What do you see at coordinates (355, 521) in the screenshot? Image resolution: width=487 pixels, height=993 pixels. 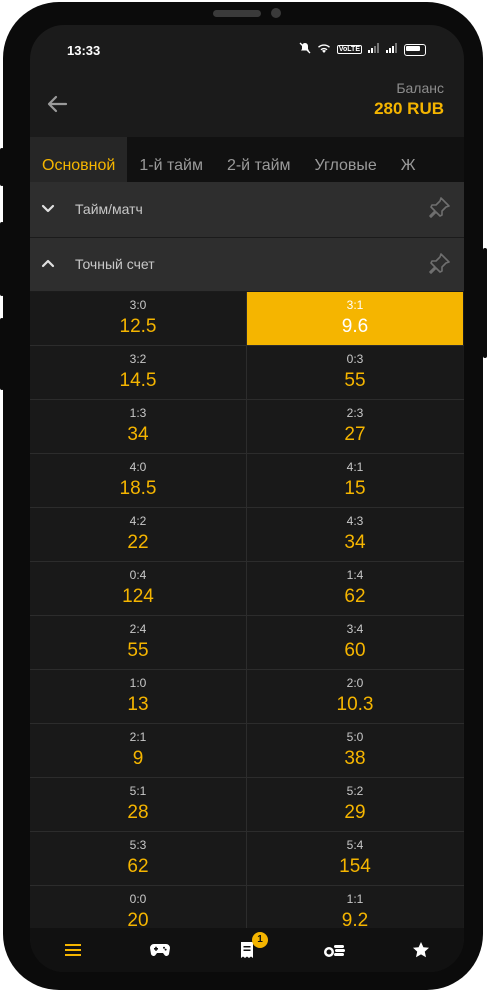 I see `score-label: 4:3` at bounding box center [355, 521].